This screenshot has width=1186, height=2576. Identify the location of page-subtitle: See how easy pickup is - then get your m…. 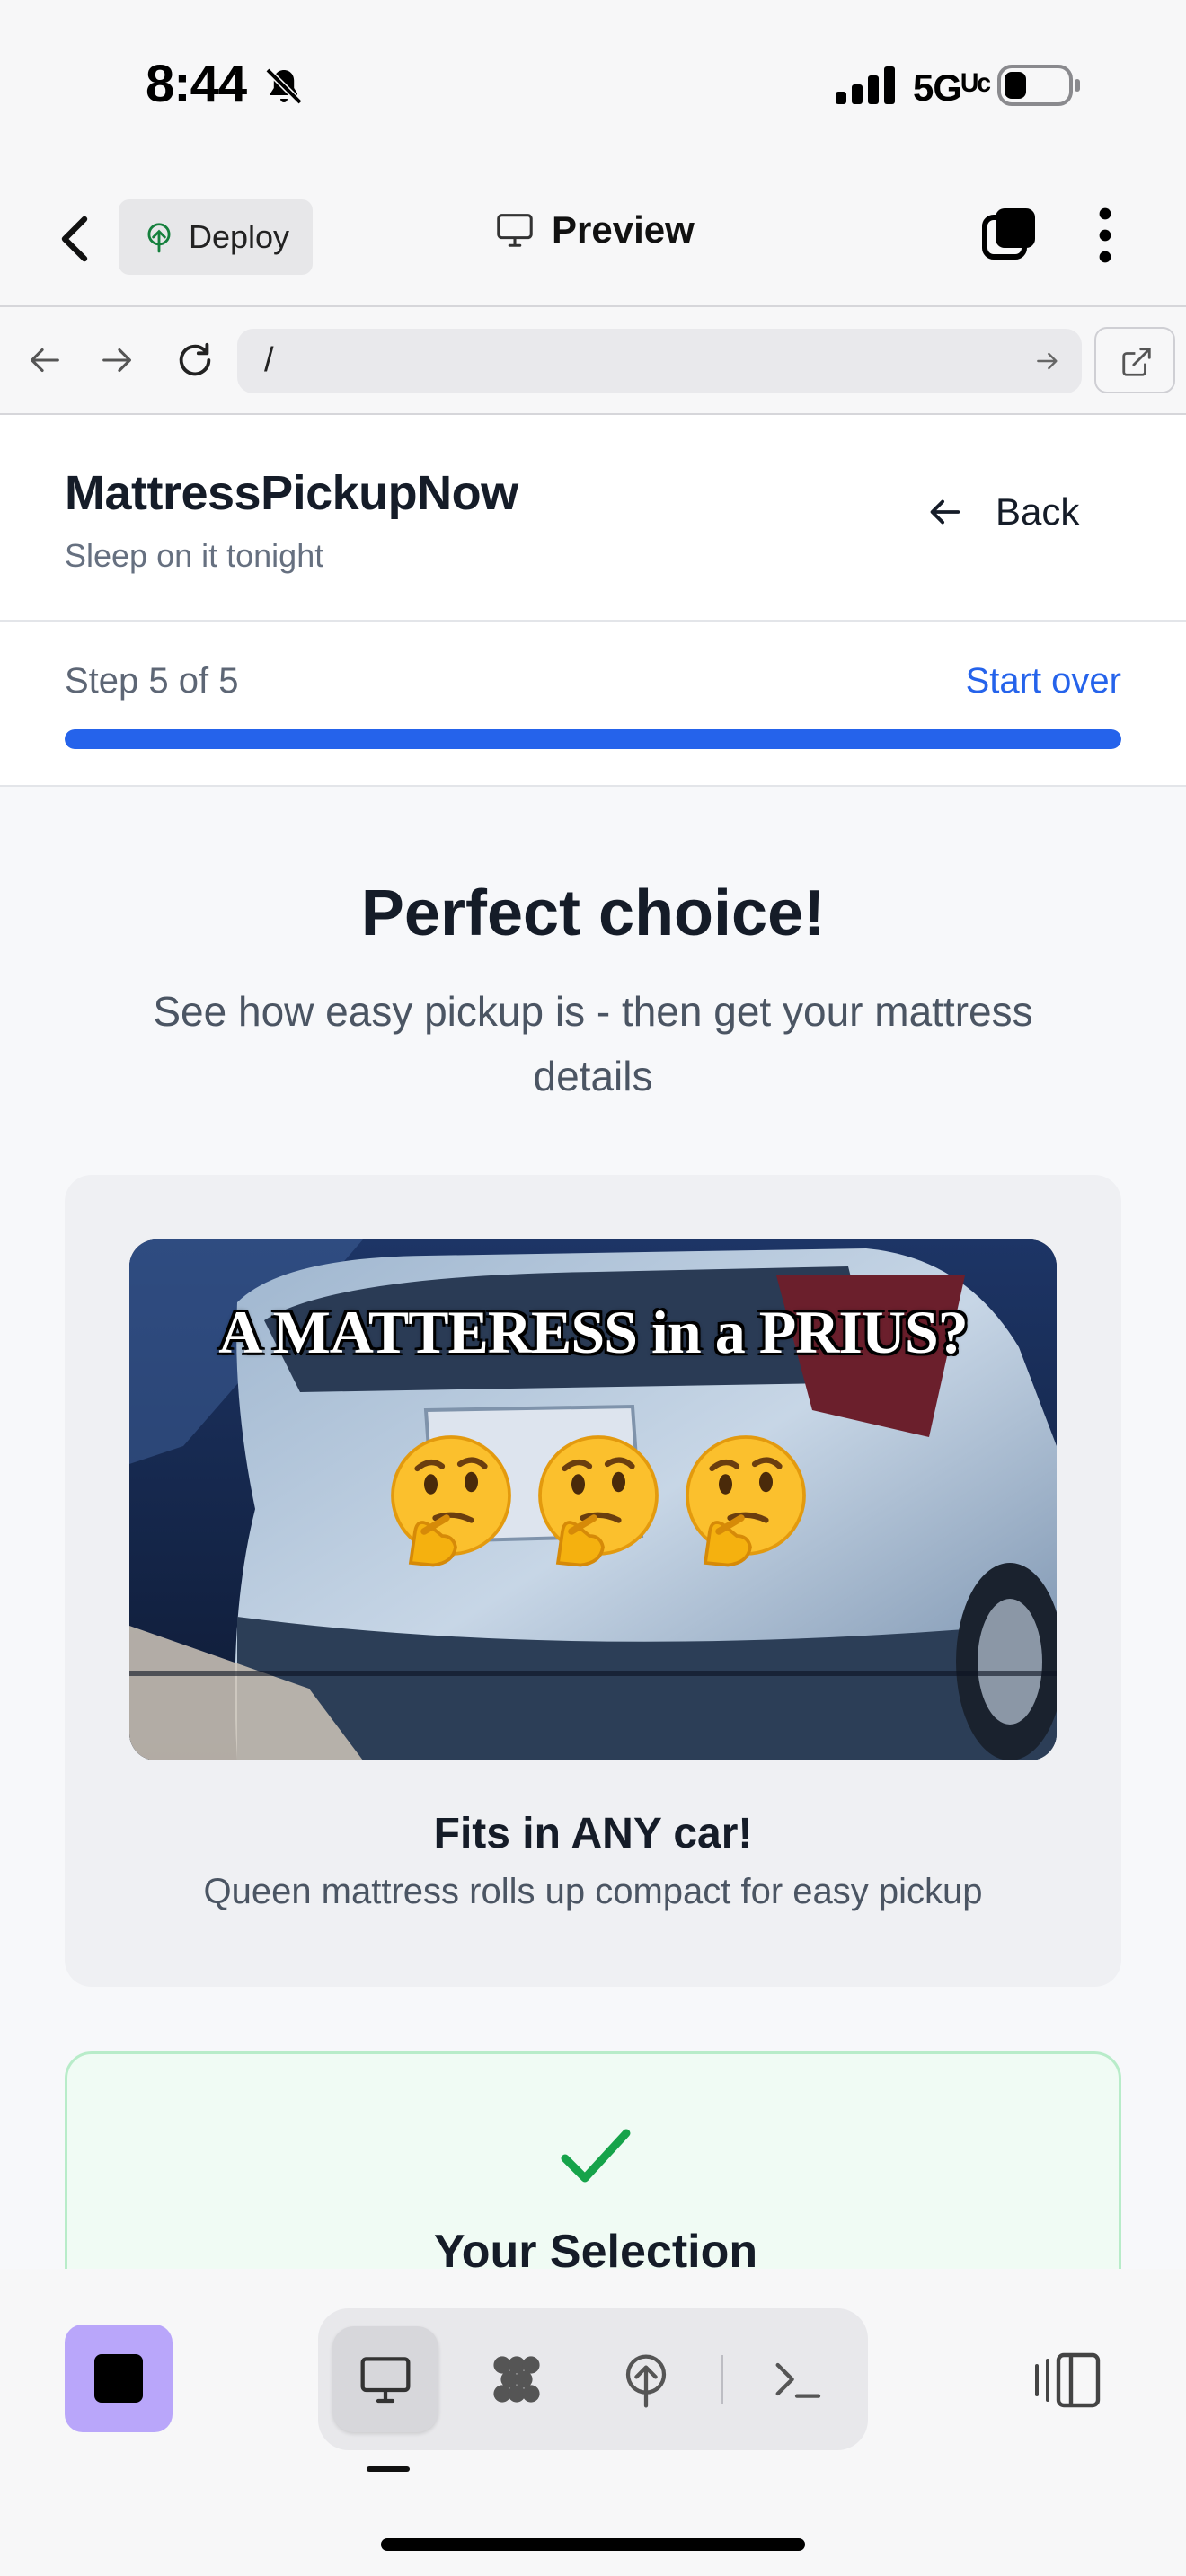
(593, 1043).